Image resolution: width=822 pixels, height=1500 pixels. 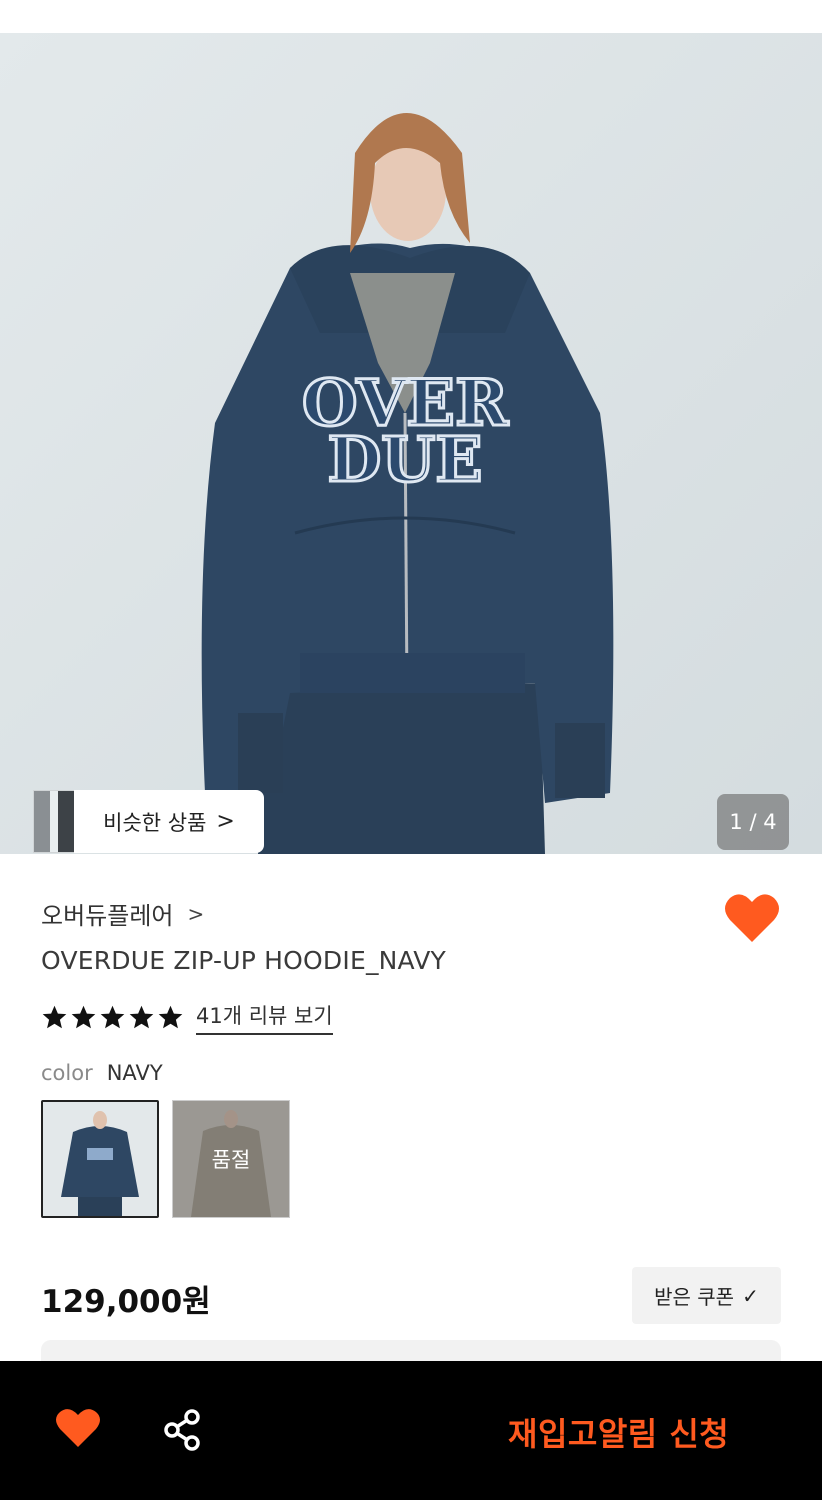 I want to click on brand-name: 오버듀플레어, so click(x=107, y=916).